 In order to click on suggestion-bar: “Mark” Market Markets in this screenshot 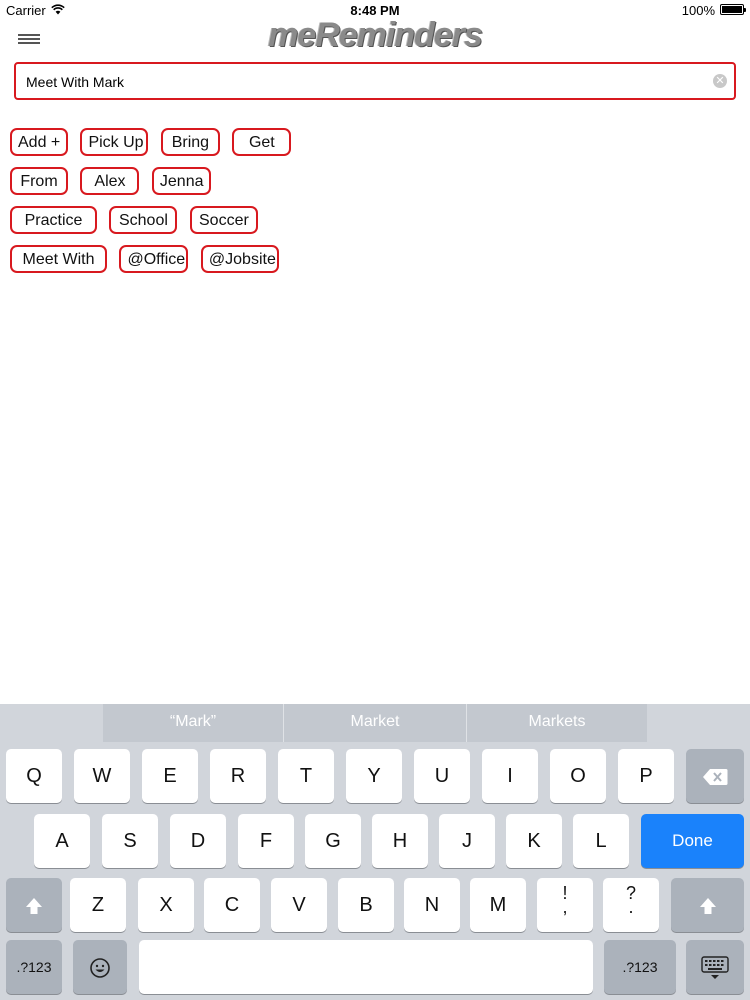, I will do `click(375, 723)`.